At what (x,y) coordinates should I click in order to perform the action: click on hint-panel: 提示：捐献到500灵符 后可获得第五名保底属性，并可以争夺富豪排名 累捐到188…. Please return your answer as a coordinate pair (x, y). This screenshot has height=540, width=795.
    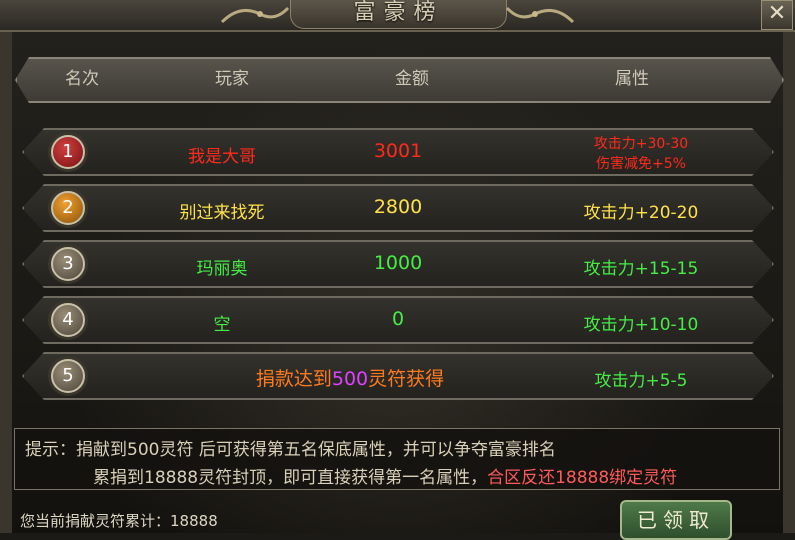
    Looking at the image, I should click on (397, 459).